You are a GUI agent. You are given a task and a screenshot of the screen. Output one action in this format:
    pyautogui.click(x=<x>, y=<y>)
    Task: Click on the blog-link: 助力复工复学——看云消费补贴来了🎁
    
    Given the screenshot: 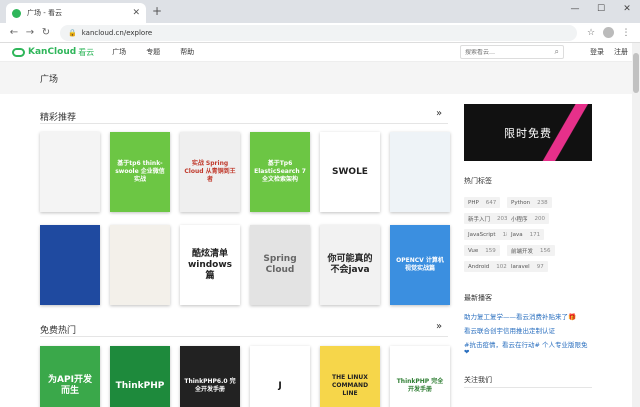 What is the action you would take?
    pyautogui.click(x=520, y=316)
    